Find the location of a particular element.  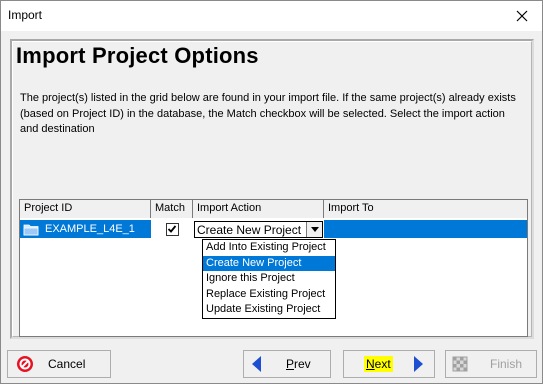

dropdown-option-update-existing: Update Existing Project is located at coordinates (269, 310).